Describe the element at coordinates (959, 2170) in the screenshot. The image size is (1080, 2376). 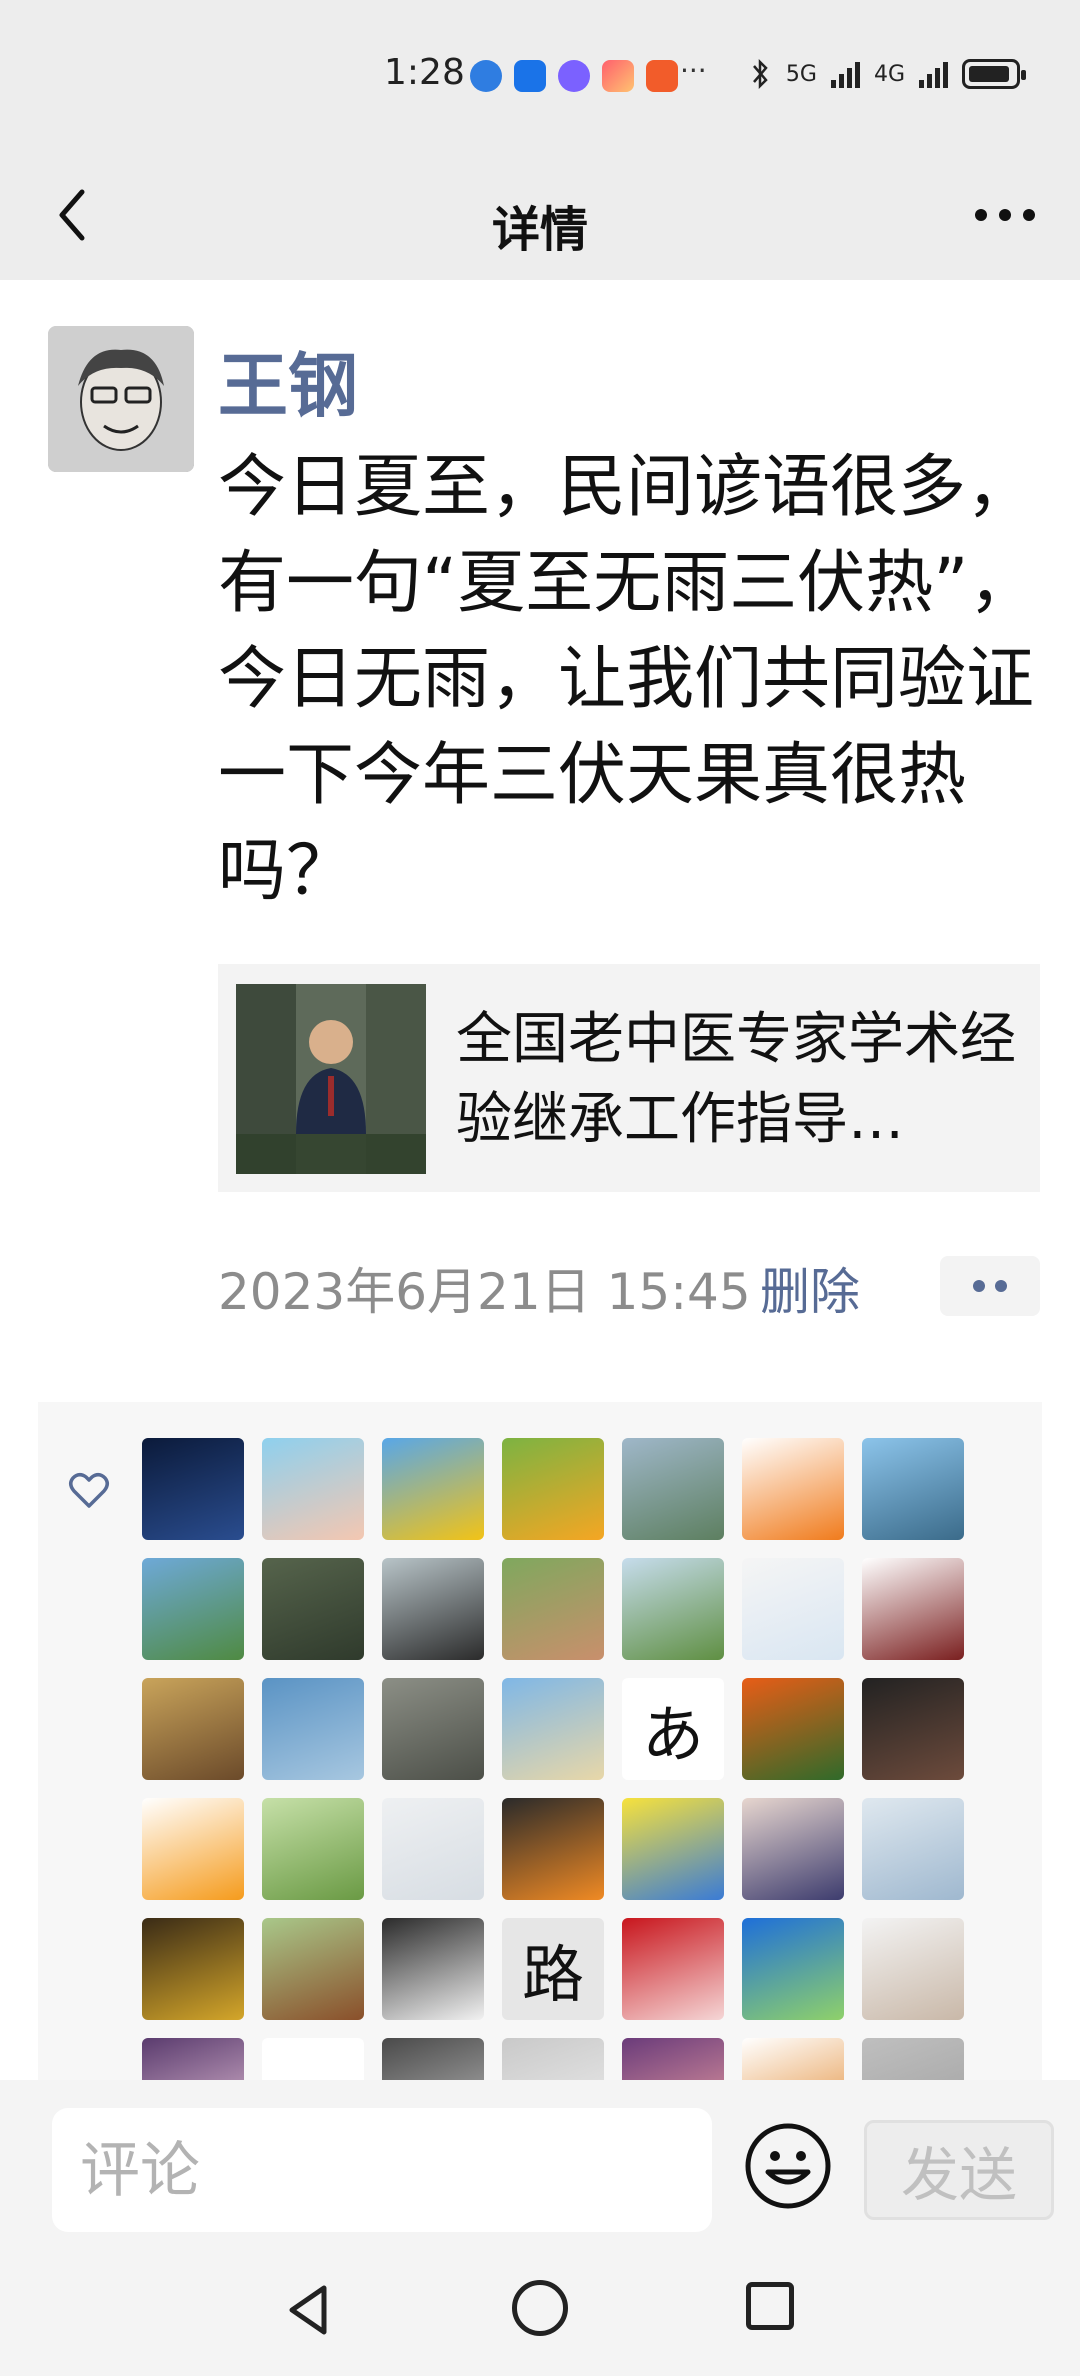
I see `send-button: 发送` at that location.